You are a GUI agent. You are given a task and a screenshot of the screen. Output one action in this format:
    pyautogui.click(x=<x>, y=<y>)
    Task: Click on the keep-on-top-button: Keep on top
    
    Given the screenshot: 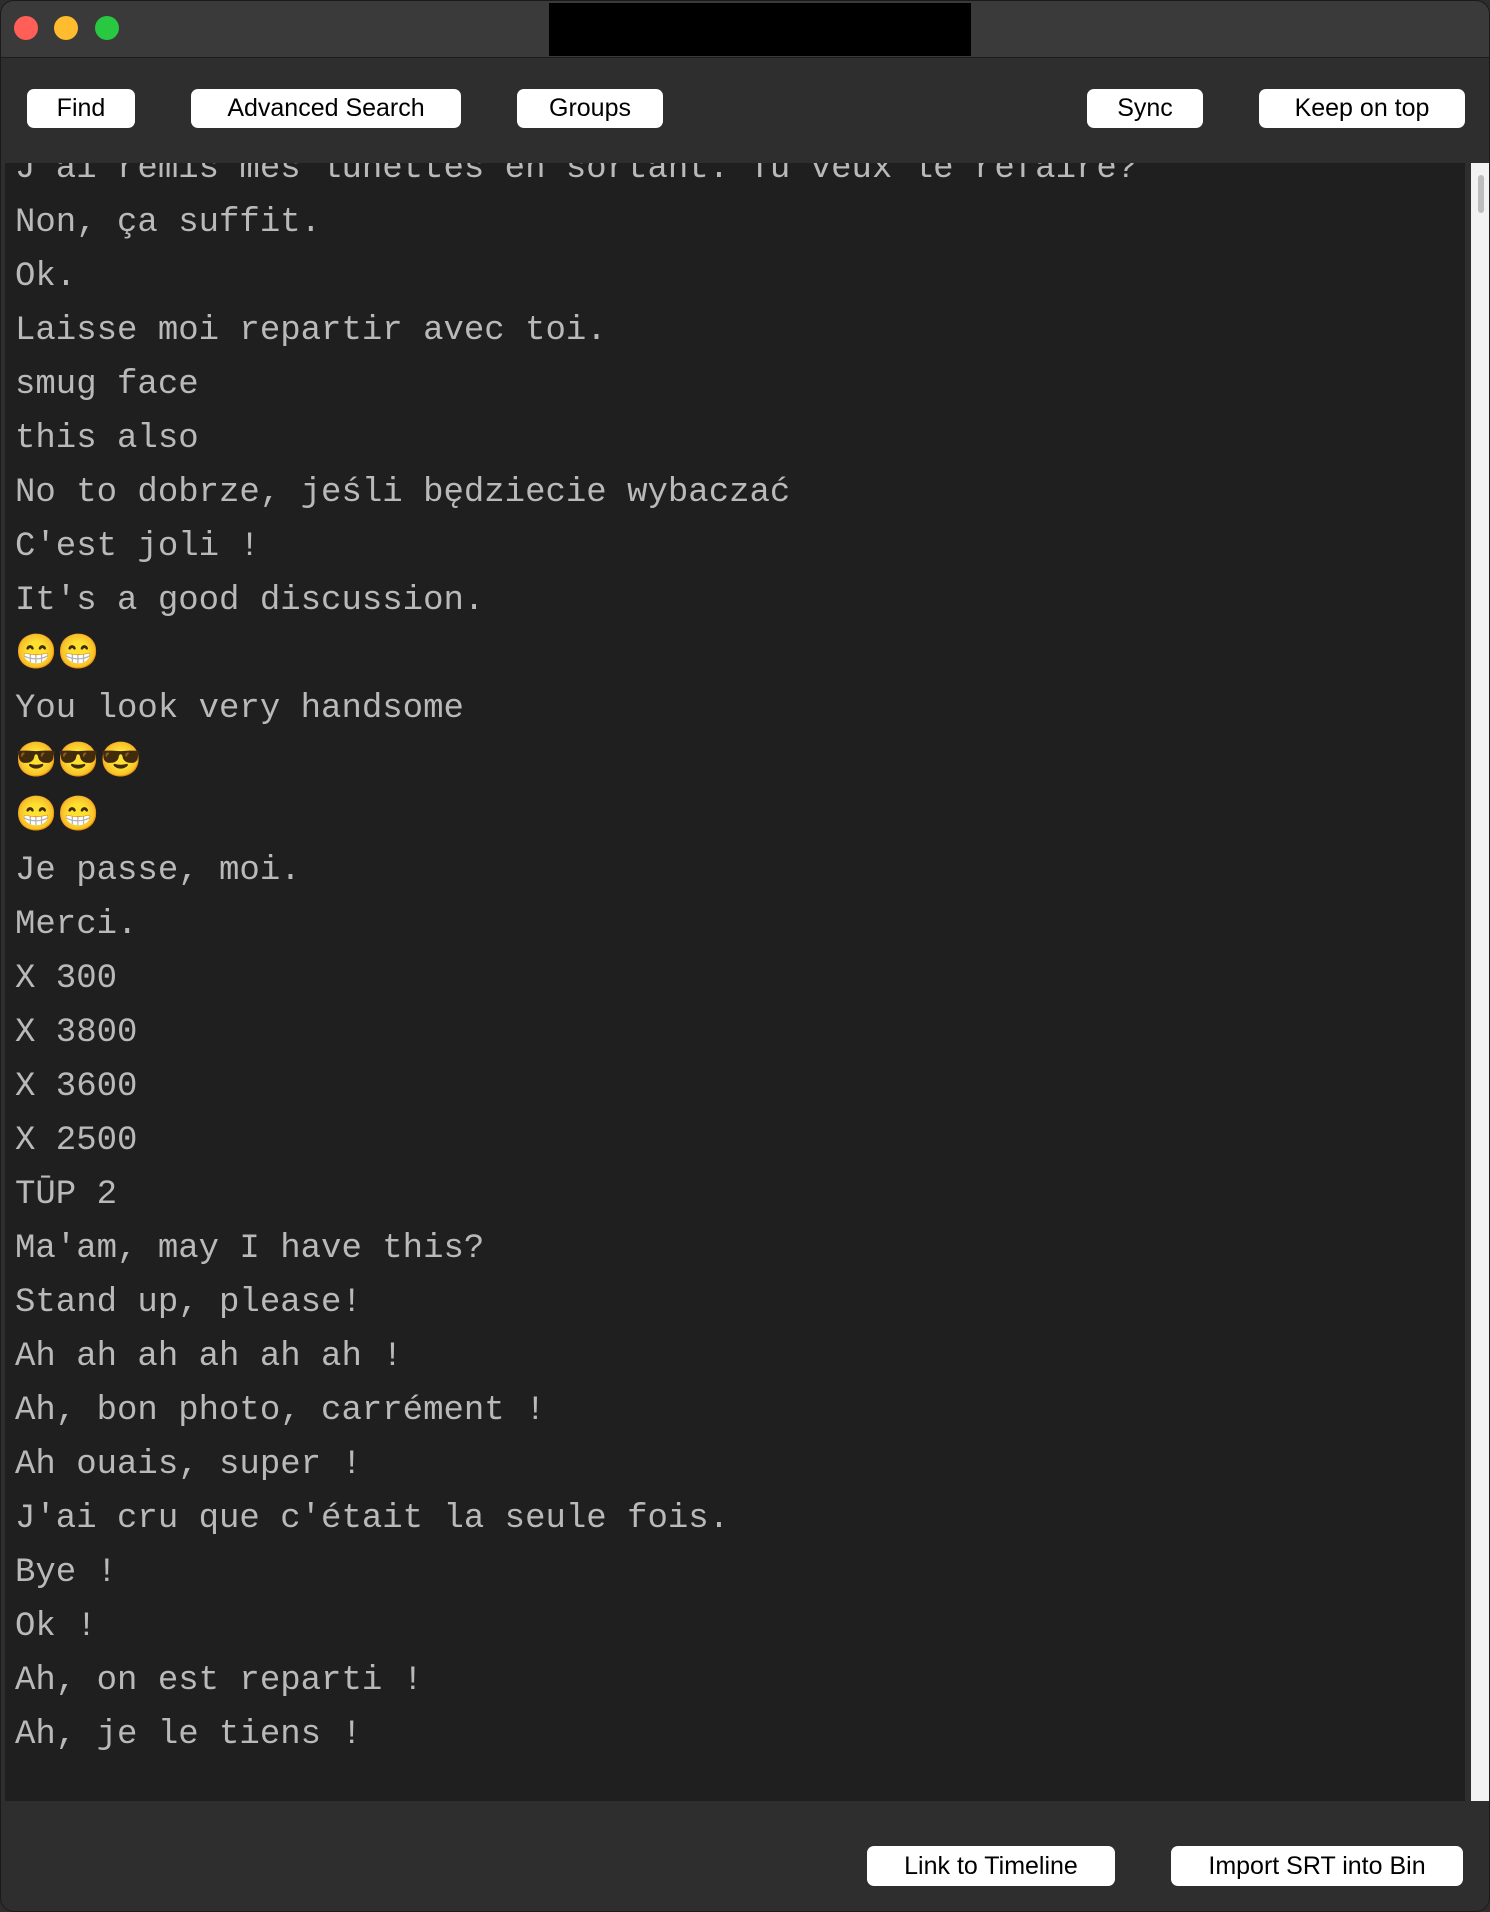 What is the action you would take?
    pyautogui.click(x=1362, y=108)
    